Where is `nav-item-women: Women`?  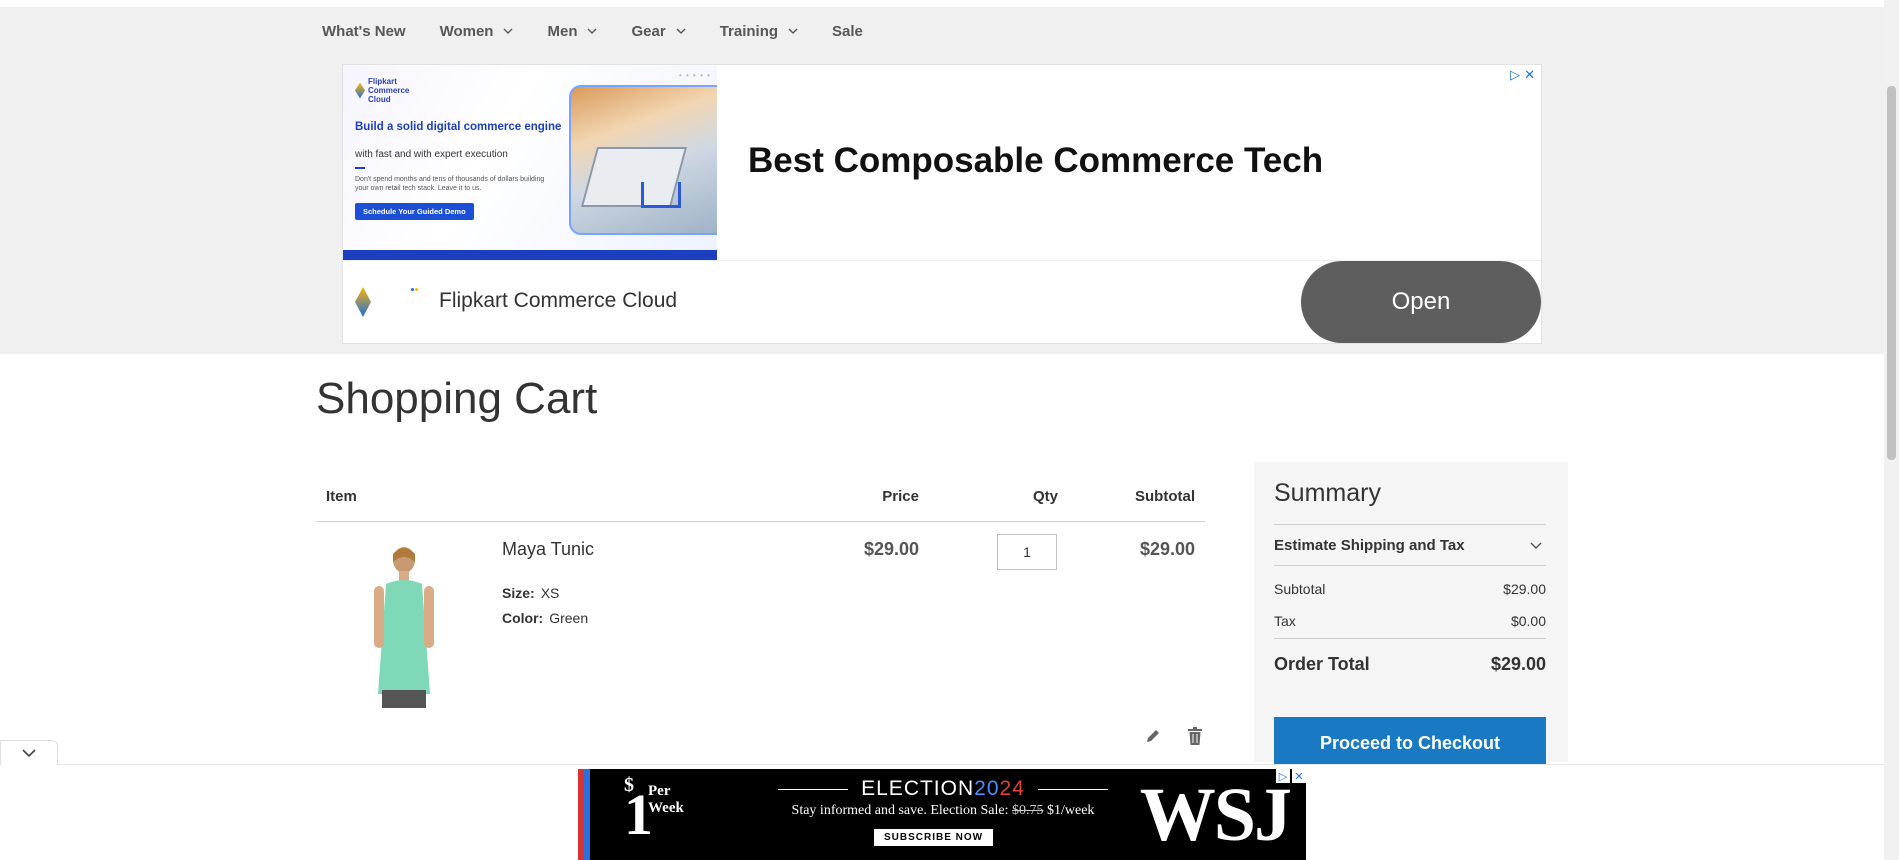
nav-item-women: Women is located at coordinates (477, 31).